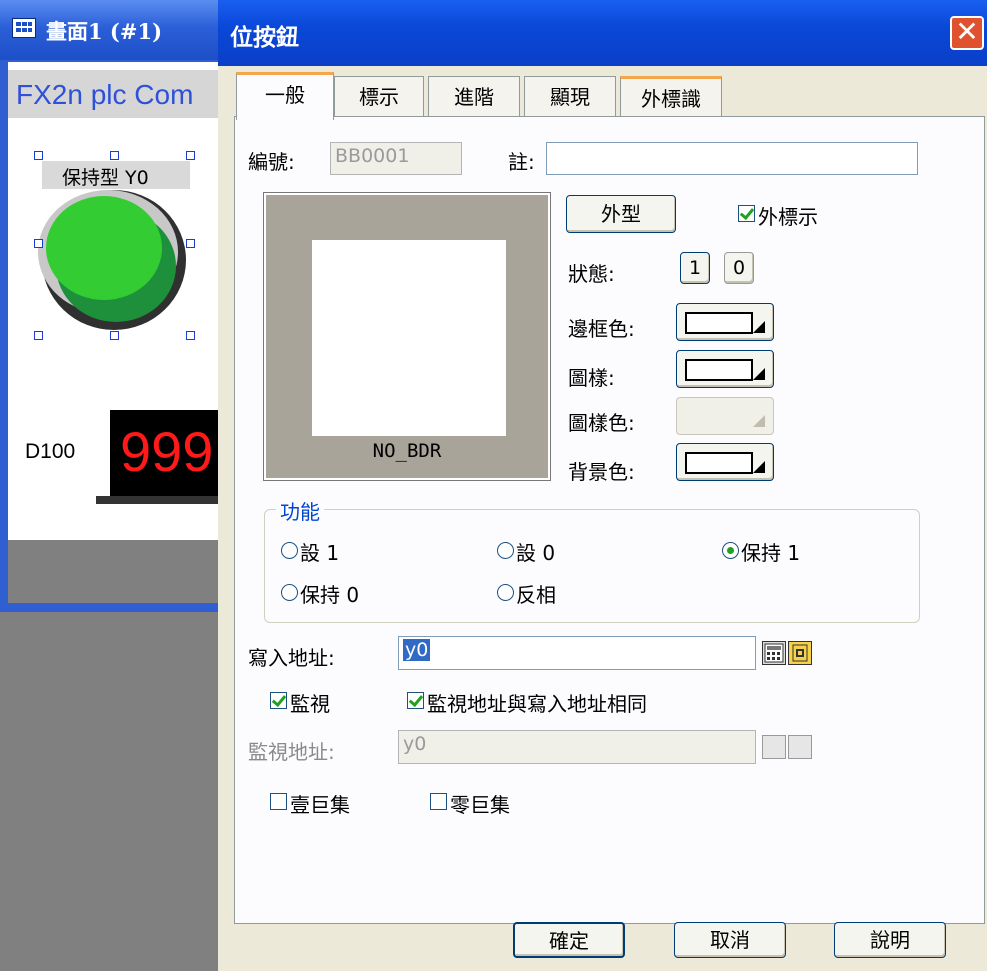 This screenshot has width=987, height=971. What do you see at coordinates (746, 213) in the screenshot?
I see `external-label-checkbox` at bounding box center [746, 213].